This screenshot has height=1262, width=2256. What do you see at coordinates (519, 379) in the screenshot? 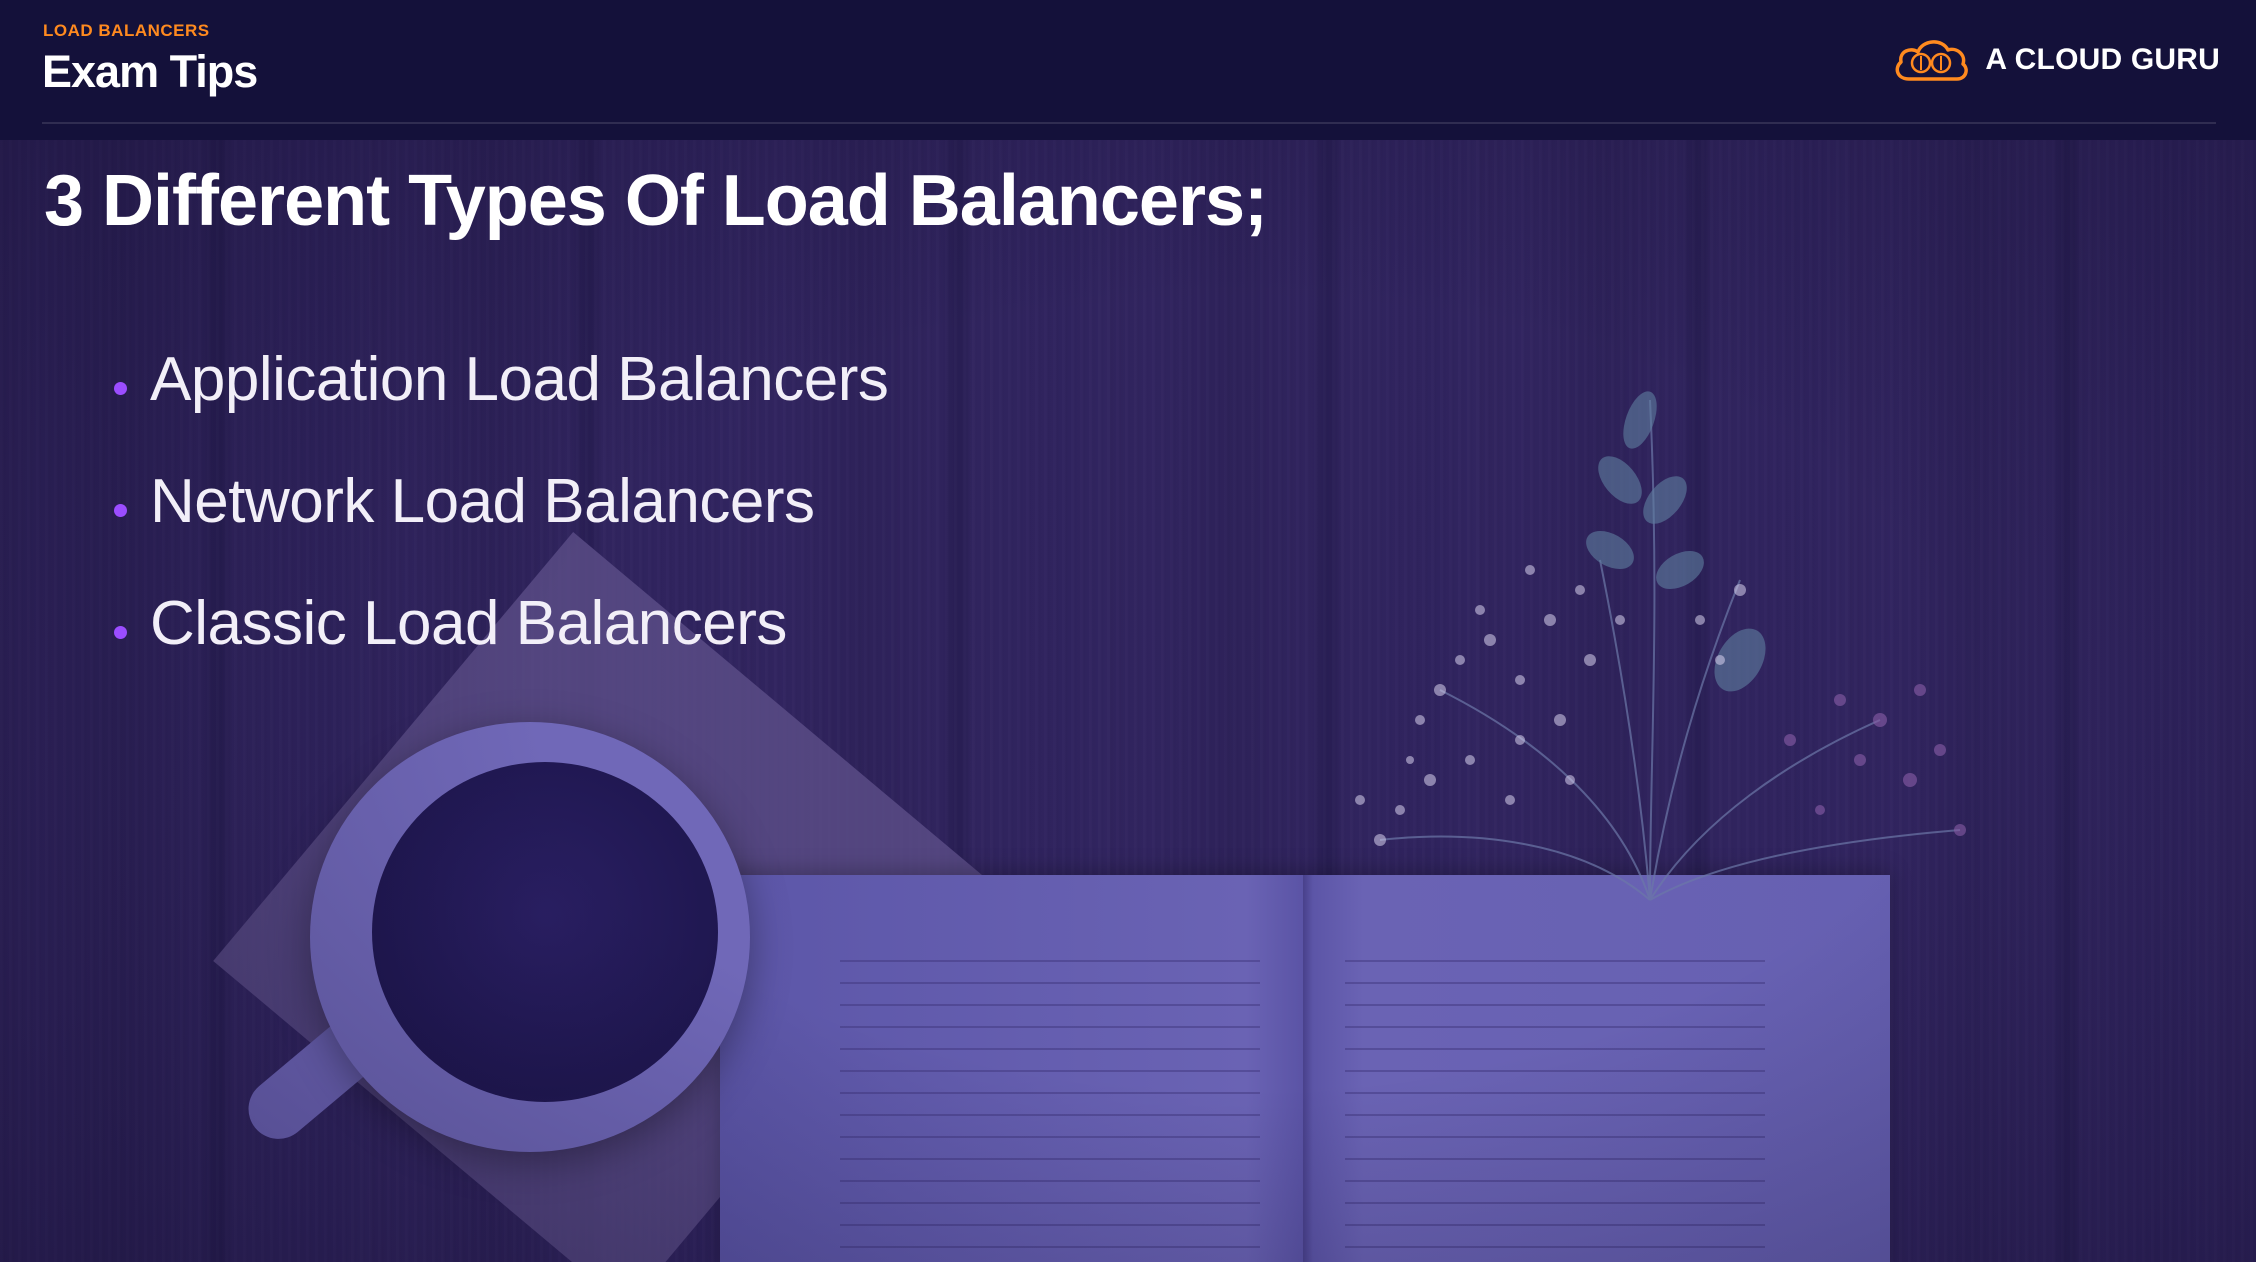
I see `bullet-text: Application Load Balancers` at bounding box center [519, 379].